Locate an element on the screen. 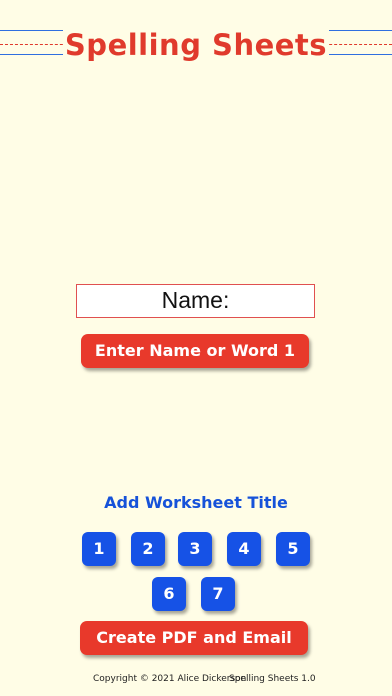 The height and width of the screenshot is (696, 392). sheet-button-1: 1 is located at coordinates (99, 549).